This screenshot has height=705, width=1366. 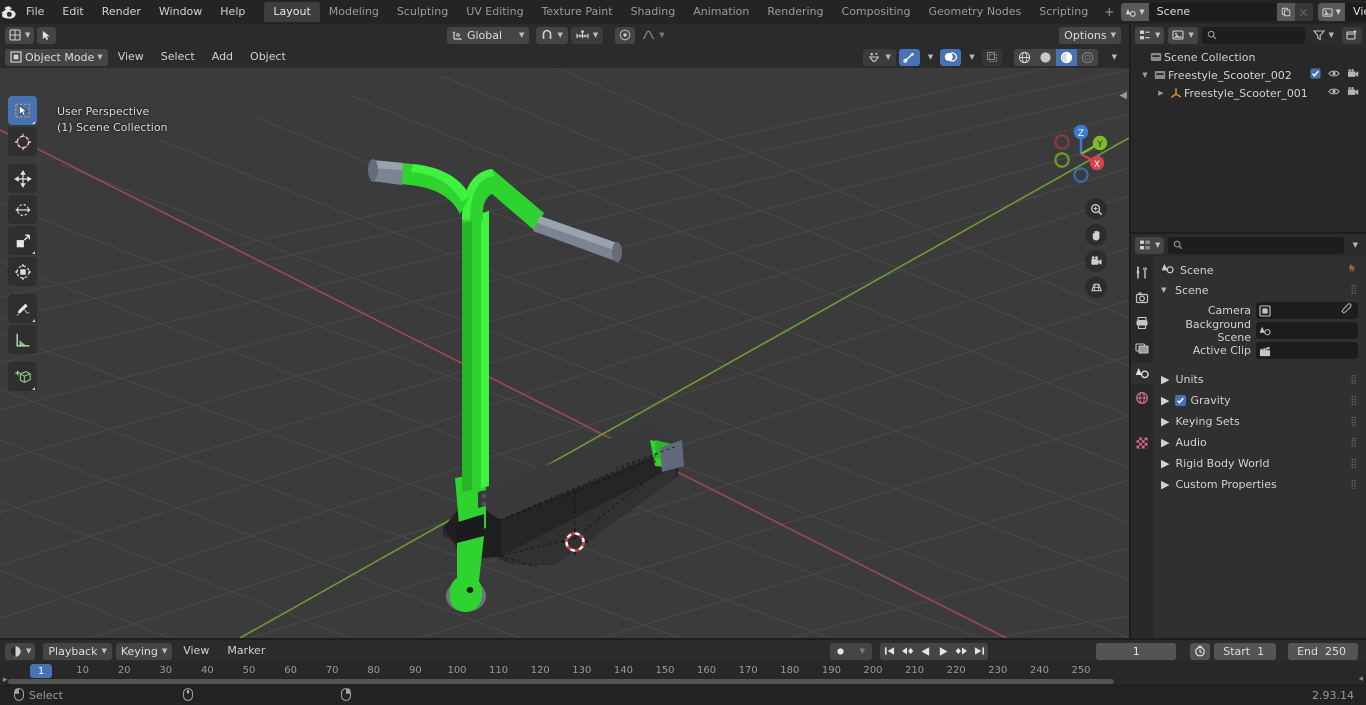 What do you see at coordinates (577, 12) in the screenshot?
I see `workspace-tab-texture-paint: Texture Paint` at bounding box center [577, 12].